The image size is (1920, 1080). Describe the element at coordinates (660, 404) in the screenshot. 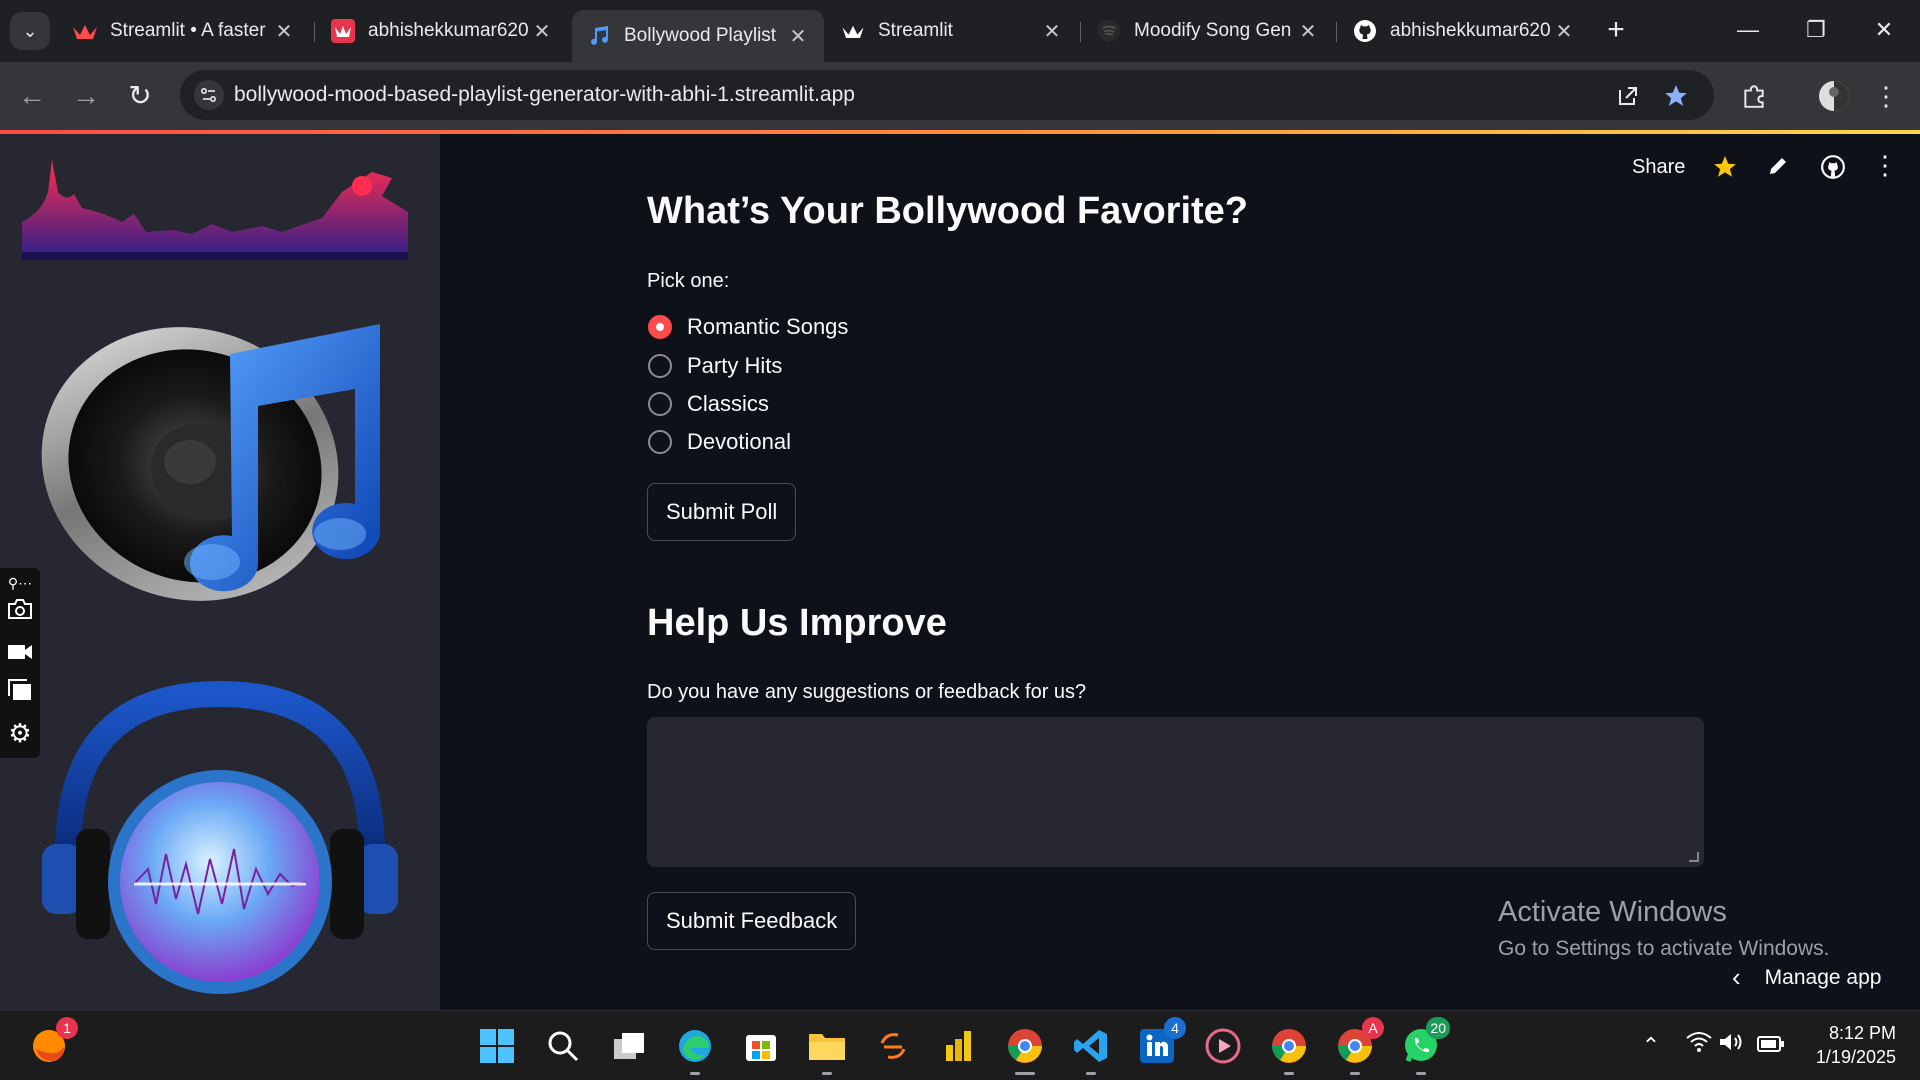

I see `radio-unselected-icon` at that location.